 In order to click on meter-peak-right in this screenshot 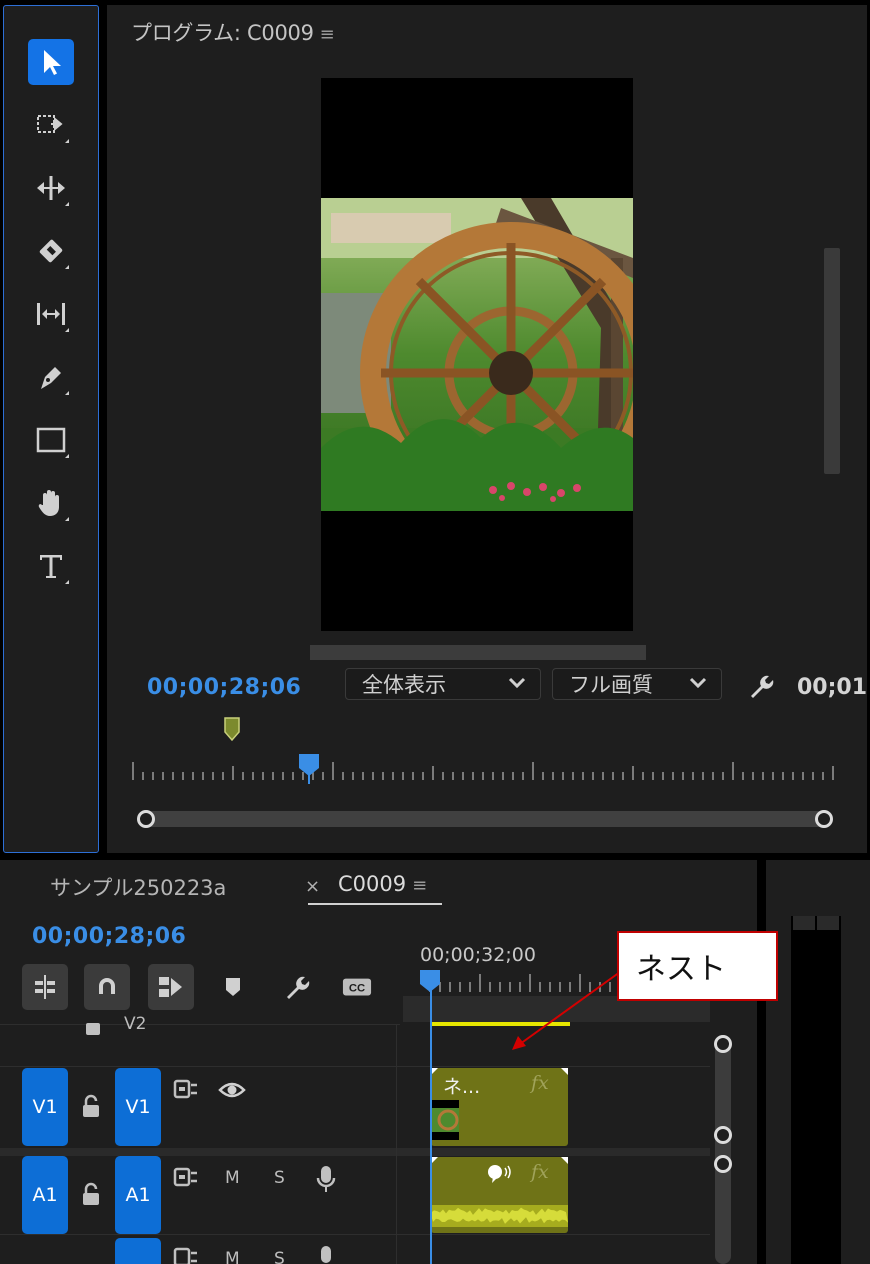, I will do `click(828, 923)`.